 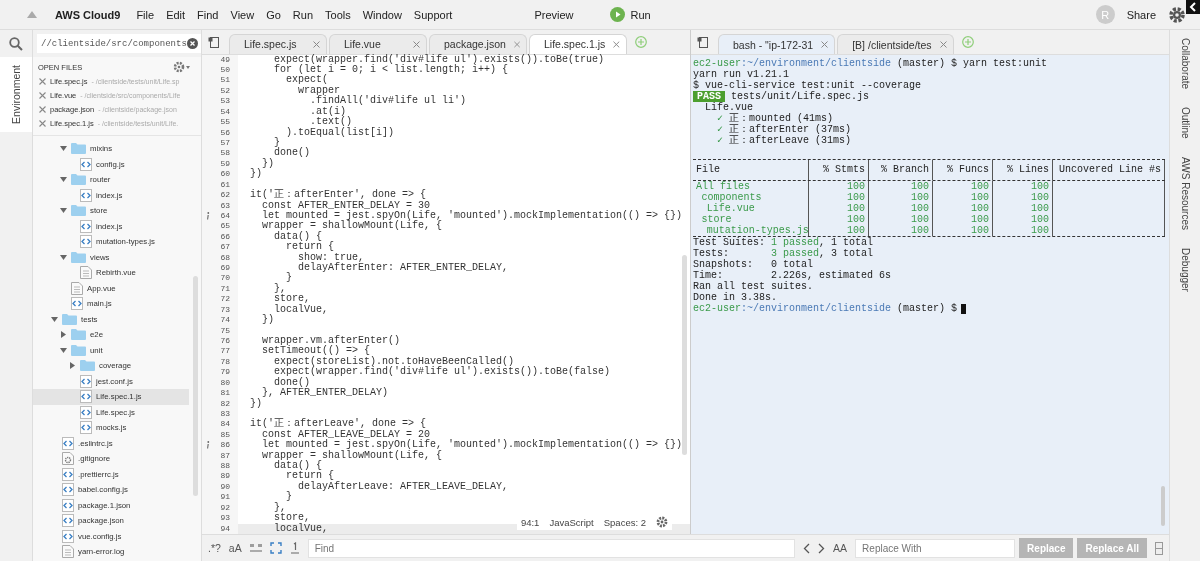 What do you see at coordinates (16, 43) in the screenshot?
I see `search-icon` at bounding box center [16, 43].